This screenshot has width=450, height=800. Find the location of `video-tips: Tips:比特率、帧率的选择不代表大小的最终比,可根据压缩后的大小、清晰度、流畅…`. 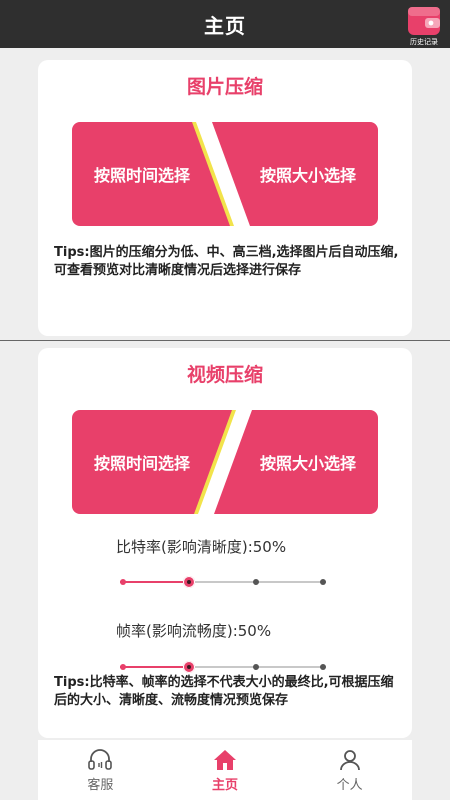

video-tips: Tips:比特率、帧率的选择不代表大小的最终比,可根据压缩后的大小、清晰度、流畅… is located at coordinates (224, 691).